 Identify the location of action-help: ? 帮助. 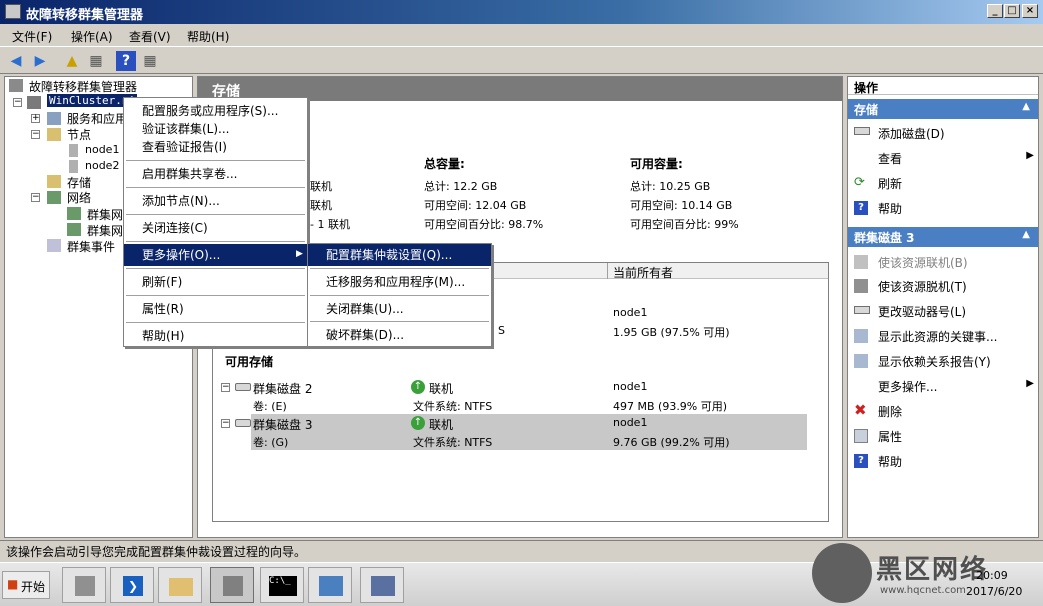
(944, 209).